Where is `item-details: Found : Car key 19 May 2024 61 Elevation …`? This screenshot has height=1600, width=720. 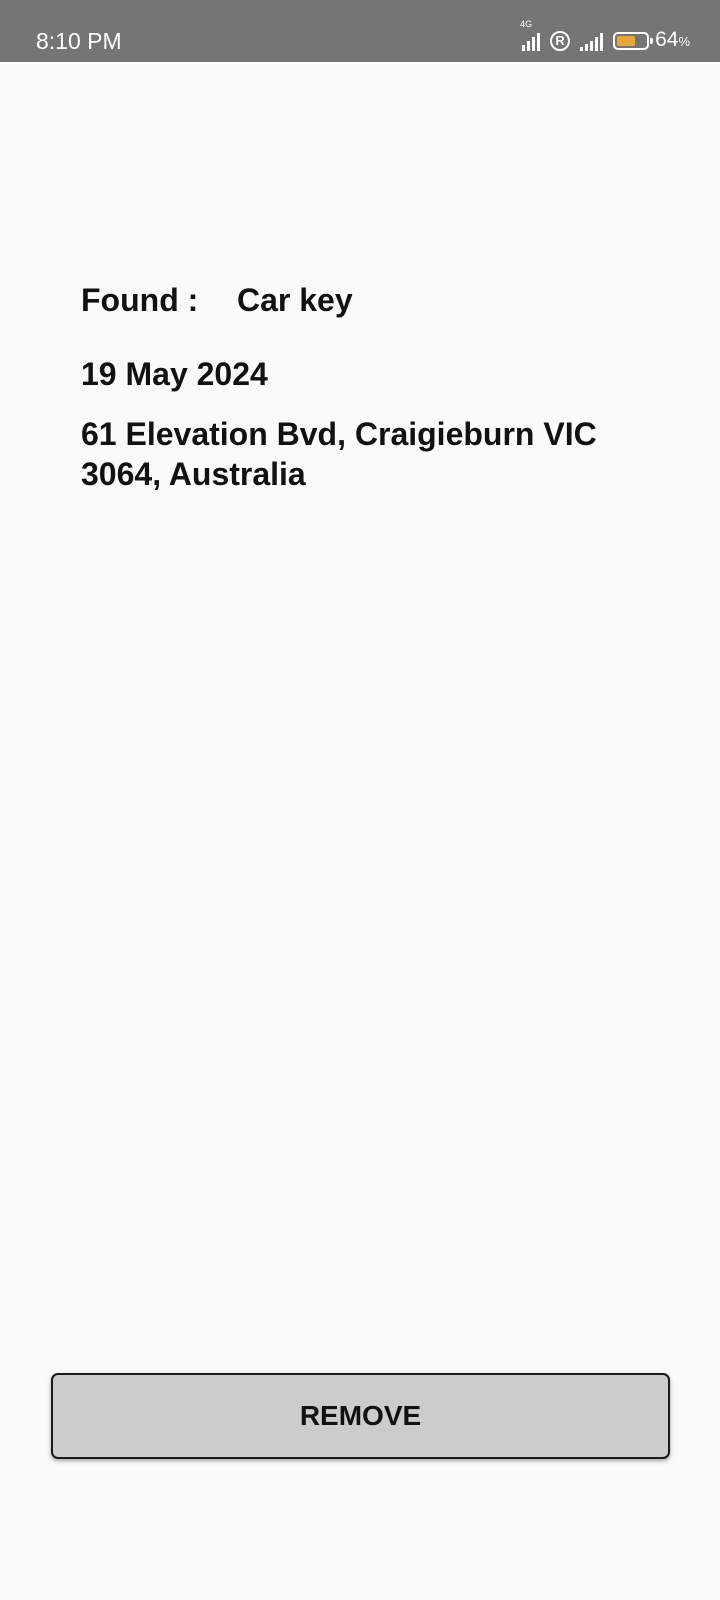 item-details: Found : Car key 19 May 2024 61 Elevation … is located at coordinates (381, 386).